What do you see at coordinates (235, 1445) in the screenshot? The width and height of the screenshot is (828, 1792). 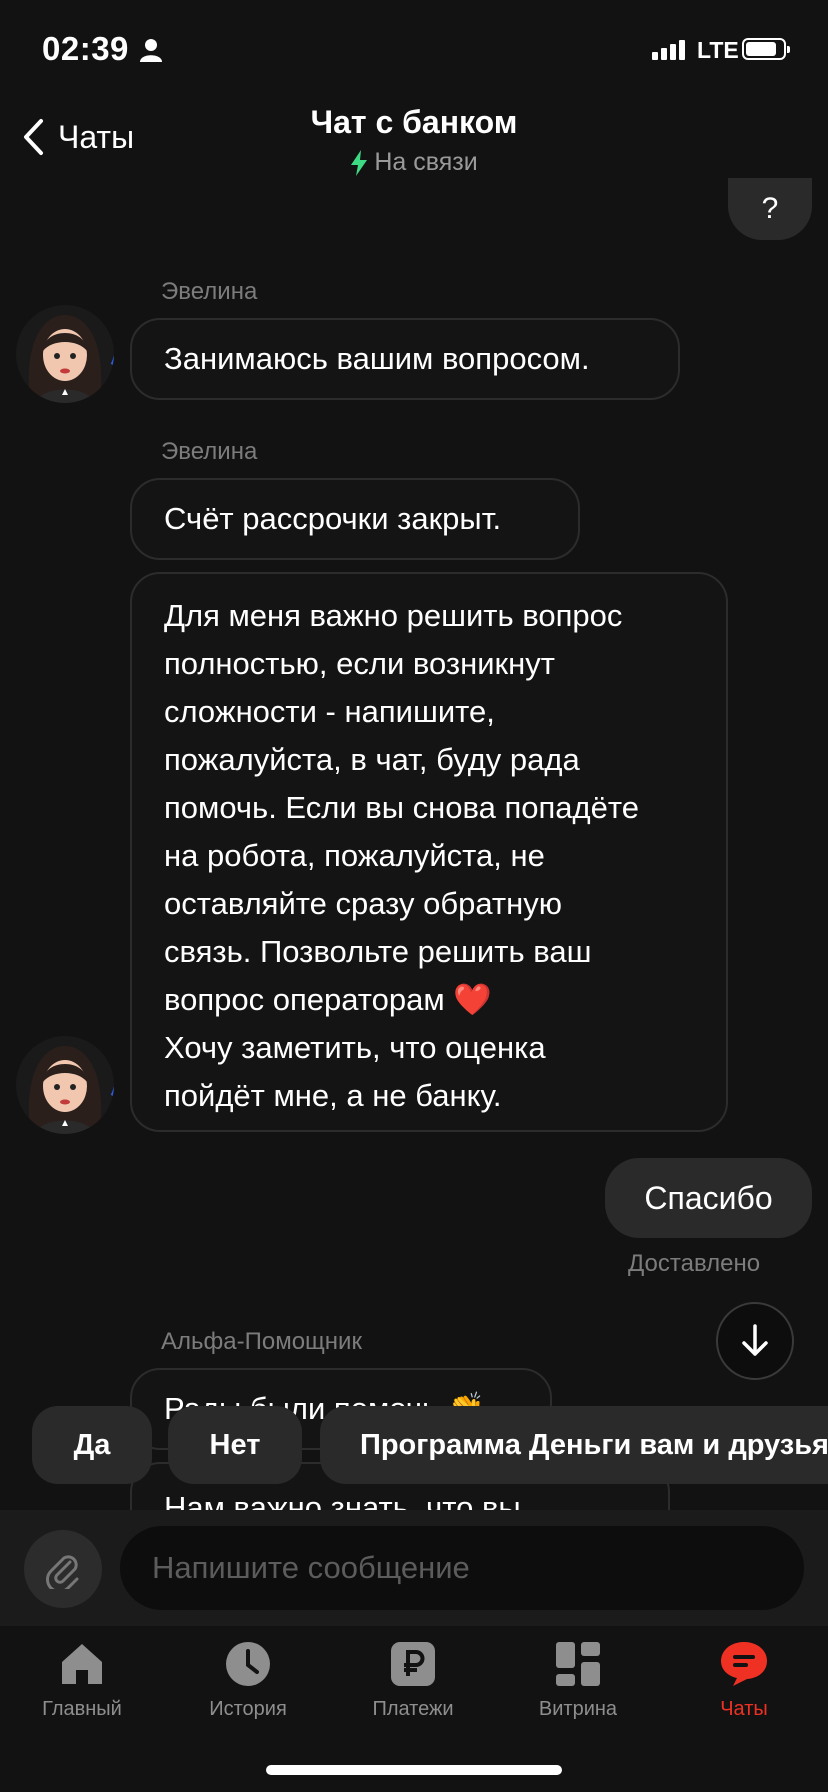 I see `quick-reply-no: Нет` at bounding box center [235, 1445].